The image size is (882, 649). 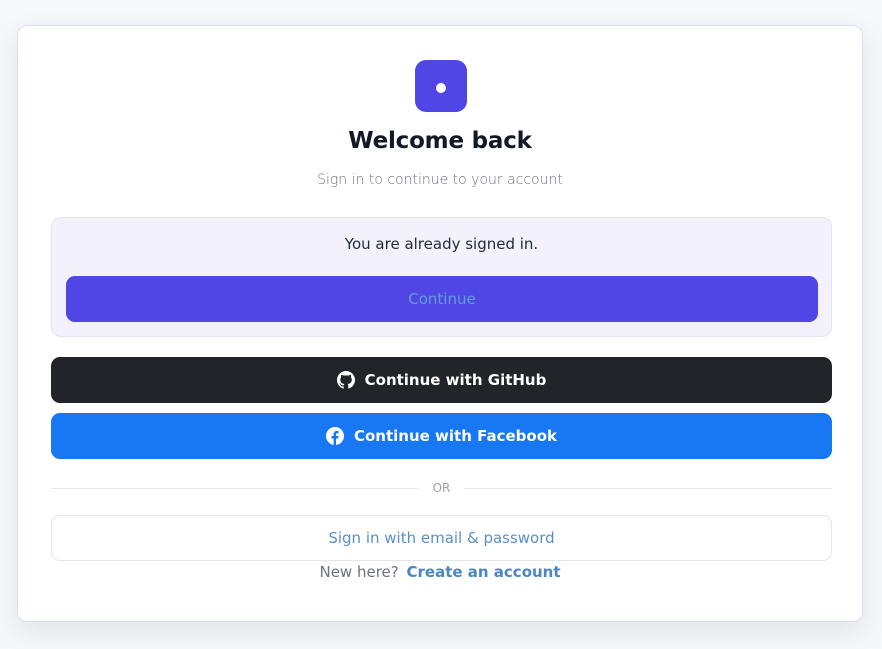 What do you see at coordinates (440, 141) in the screenshot?
I see `page-title: Welcome back` at bounding box center [440, 141].